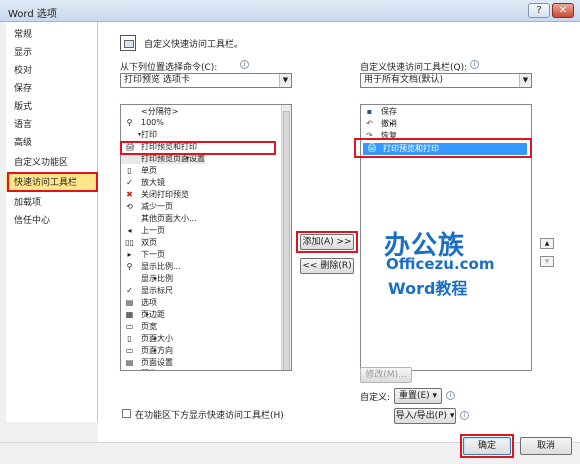 This screenshot has width=580, height=464. I want to click on list-item: 打印 ▾, so click(139, 135).